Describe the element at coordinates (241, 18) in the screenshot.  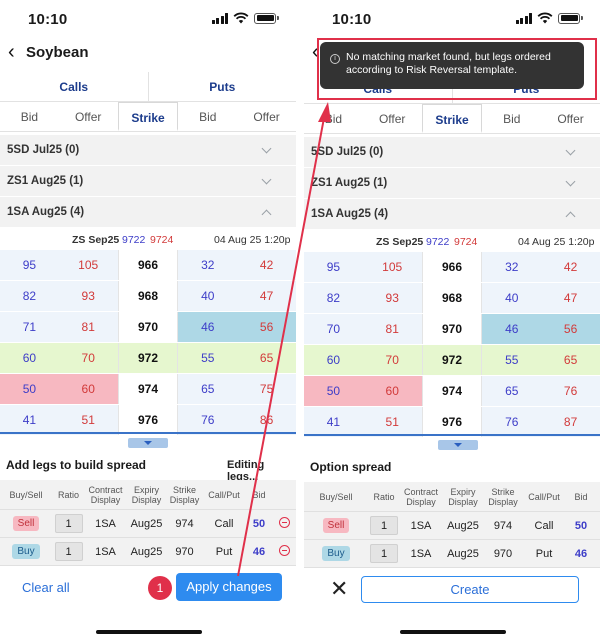
I see `wifi-icon` at that location.